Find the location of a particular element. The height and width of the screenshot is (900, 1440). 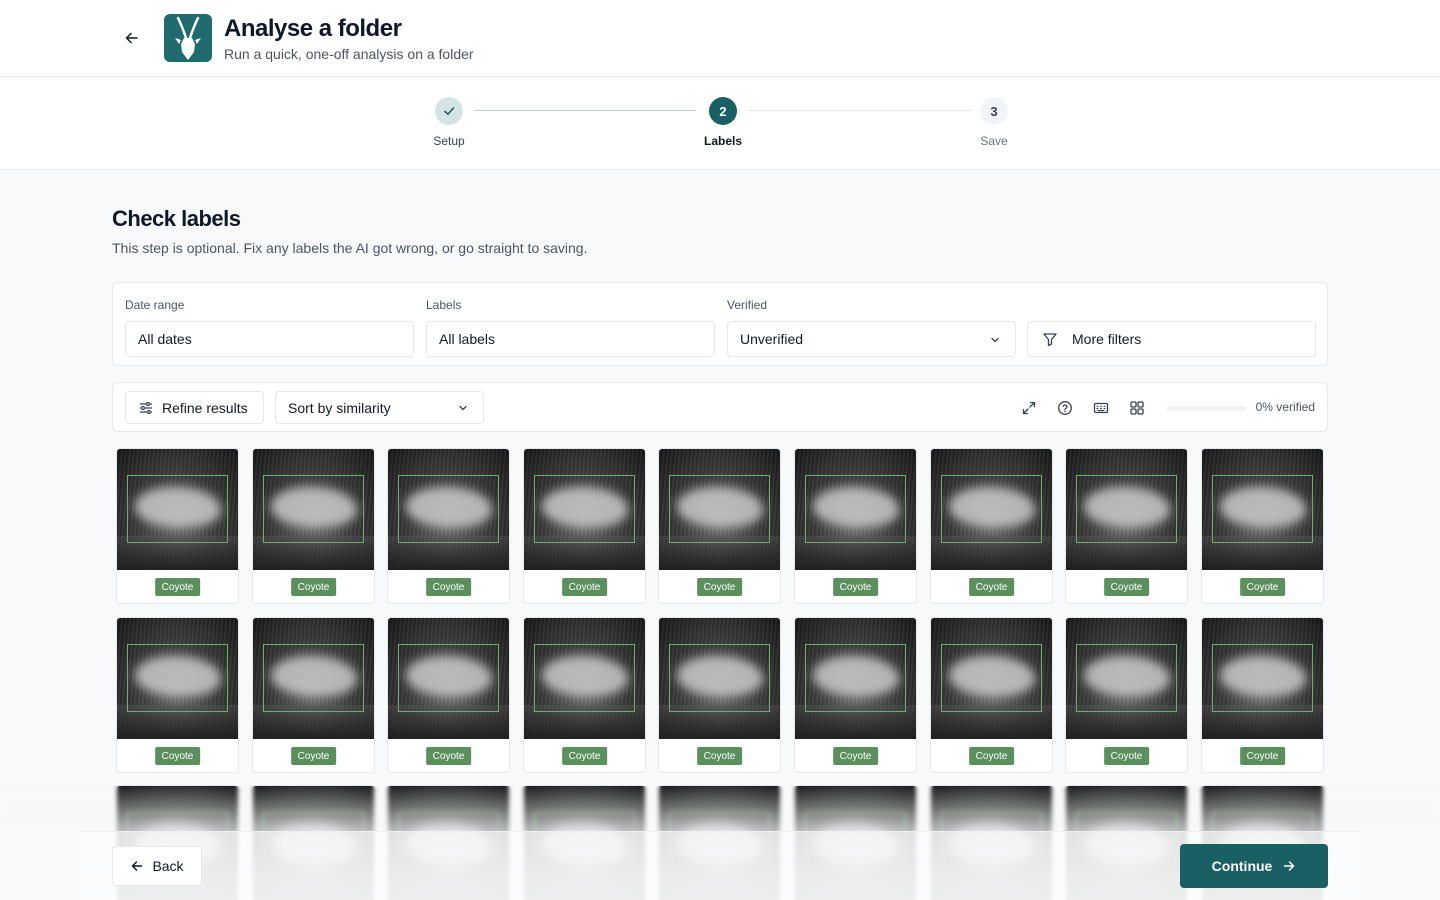

back-button: Back is located at coordinates (157, 866).